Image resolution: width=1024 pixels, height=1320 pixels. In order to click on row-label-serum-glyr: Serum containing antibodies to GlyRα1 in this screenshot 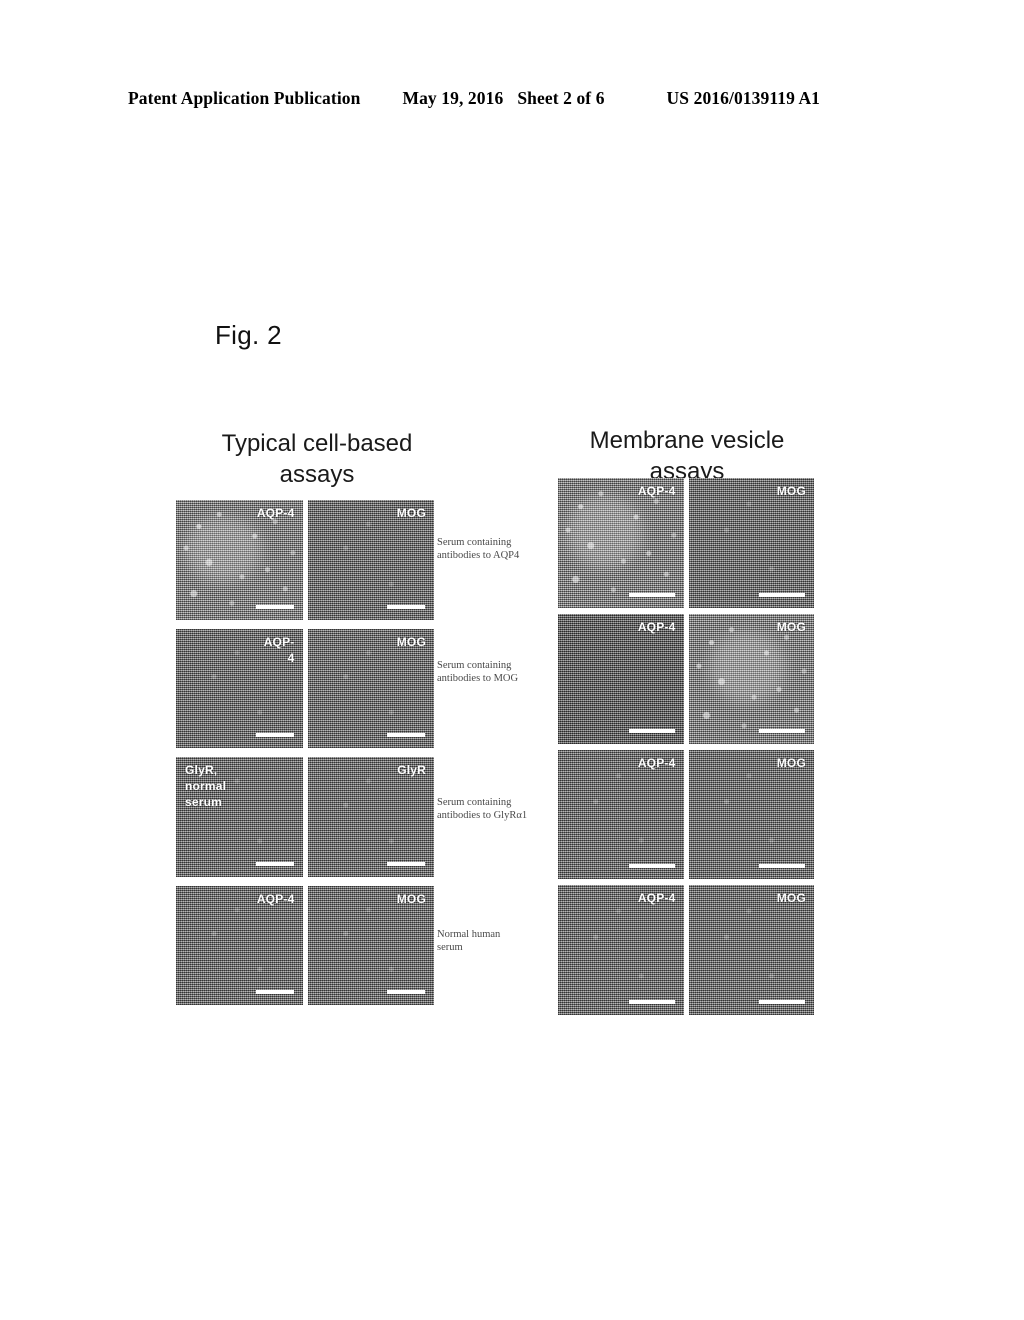, I will do `click(496, 809)`.